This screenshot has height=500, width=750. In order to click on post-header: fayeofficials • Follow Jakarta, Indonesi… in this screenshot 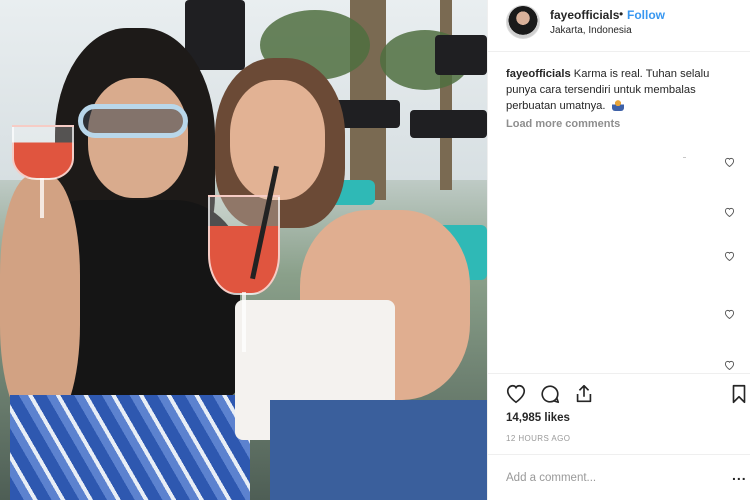, I will do `click(619, 26)`.